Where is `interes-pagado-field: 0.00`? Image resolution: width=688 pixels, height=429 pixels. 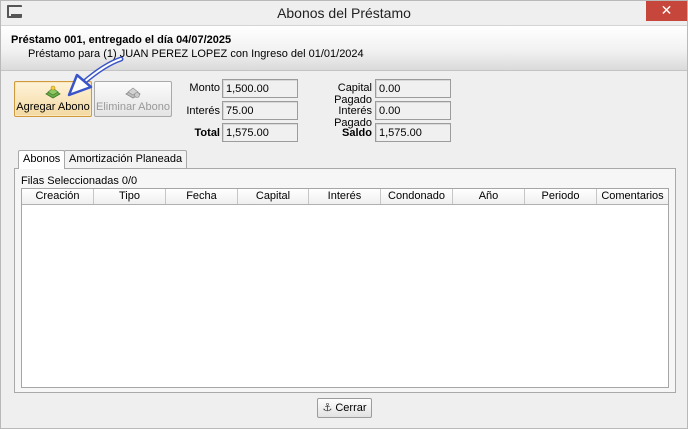 interes-pagado-field: 0.00 is located at coordinates (413, 110).